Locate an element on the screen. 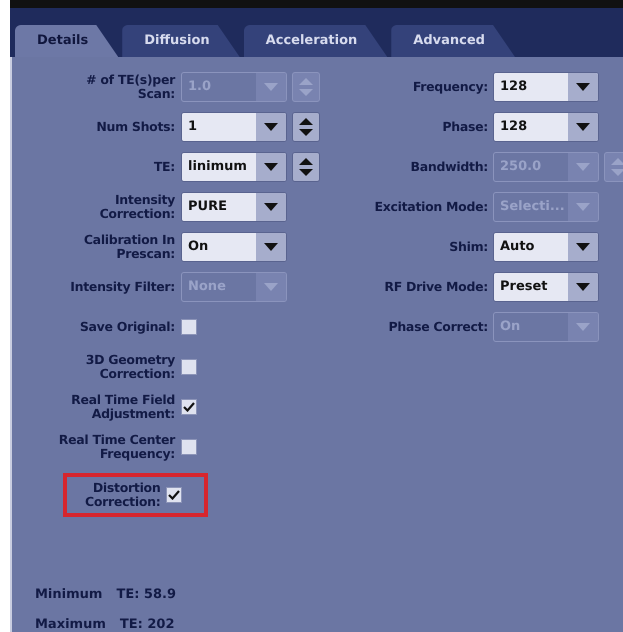 Image resolution: width=623 pixels, height=632 pixels. field-label: Phase: is located at coordinates (464, 127).